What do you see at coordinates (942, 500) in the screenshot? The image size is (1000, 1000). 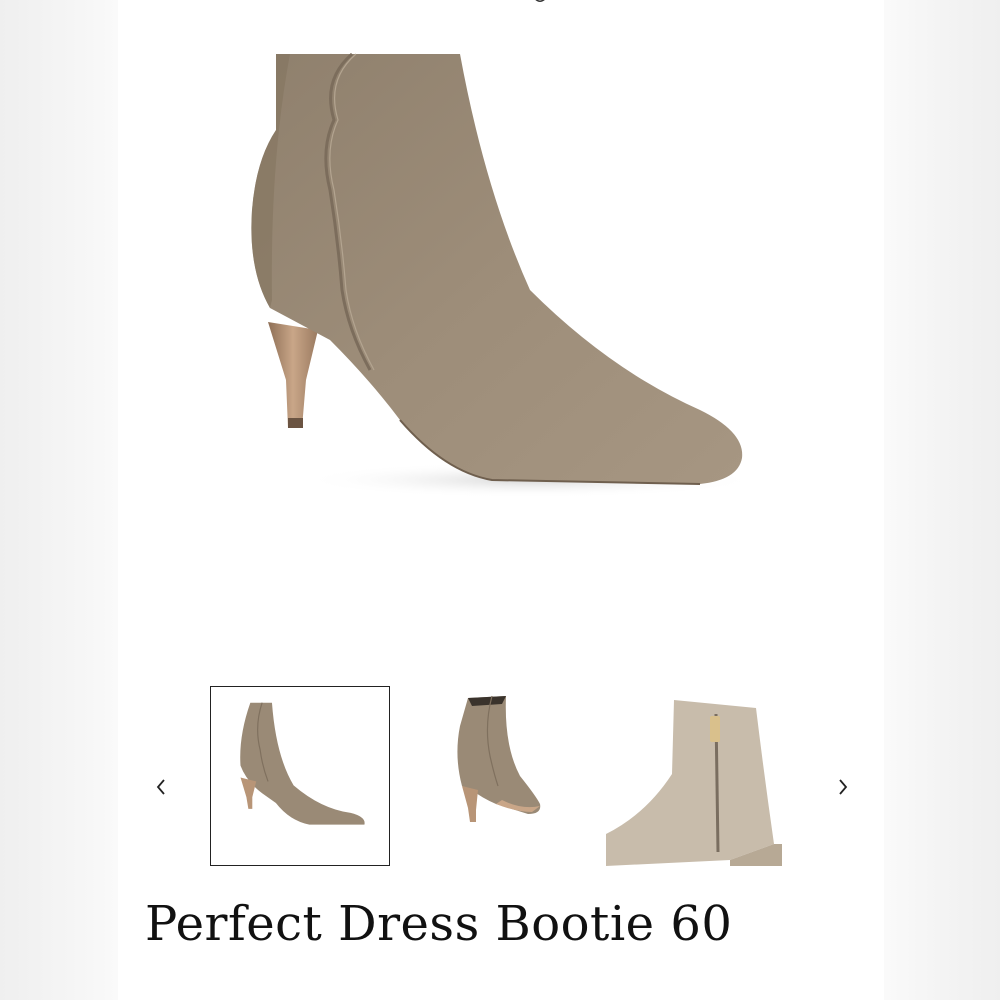 I see `right-backdrop` at bounding box center [942, 500].